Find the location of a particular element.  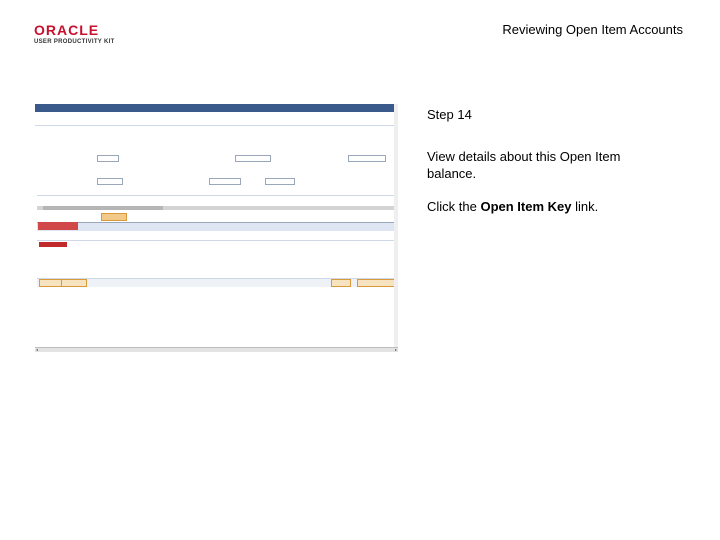

screenshot-update-button is located at coordinates (376, 283).